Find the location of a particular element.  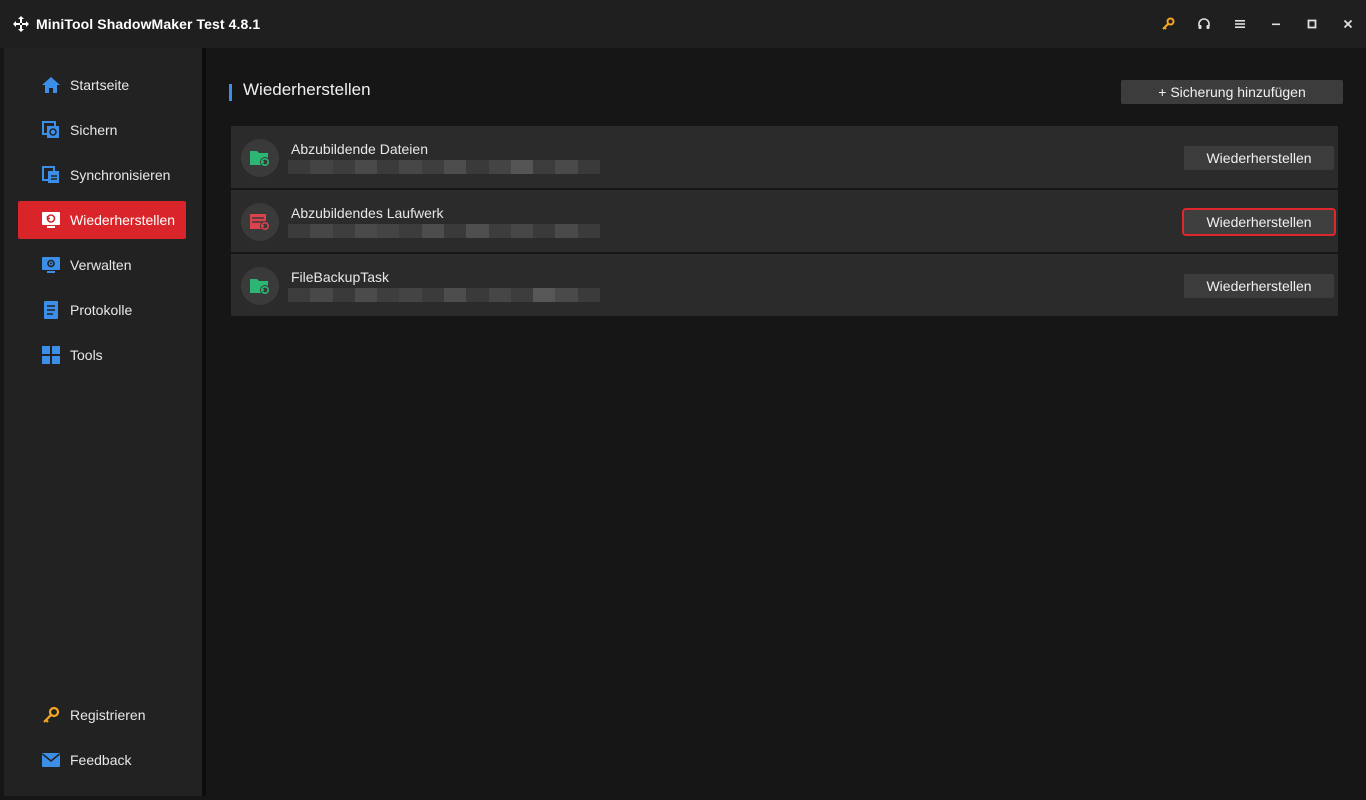

sidebar-item-label: Feedback is located at coordinates (101, 760).